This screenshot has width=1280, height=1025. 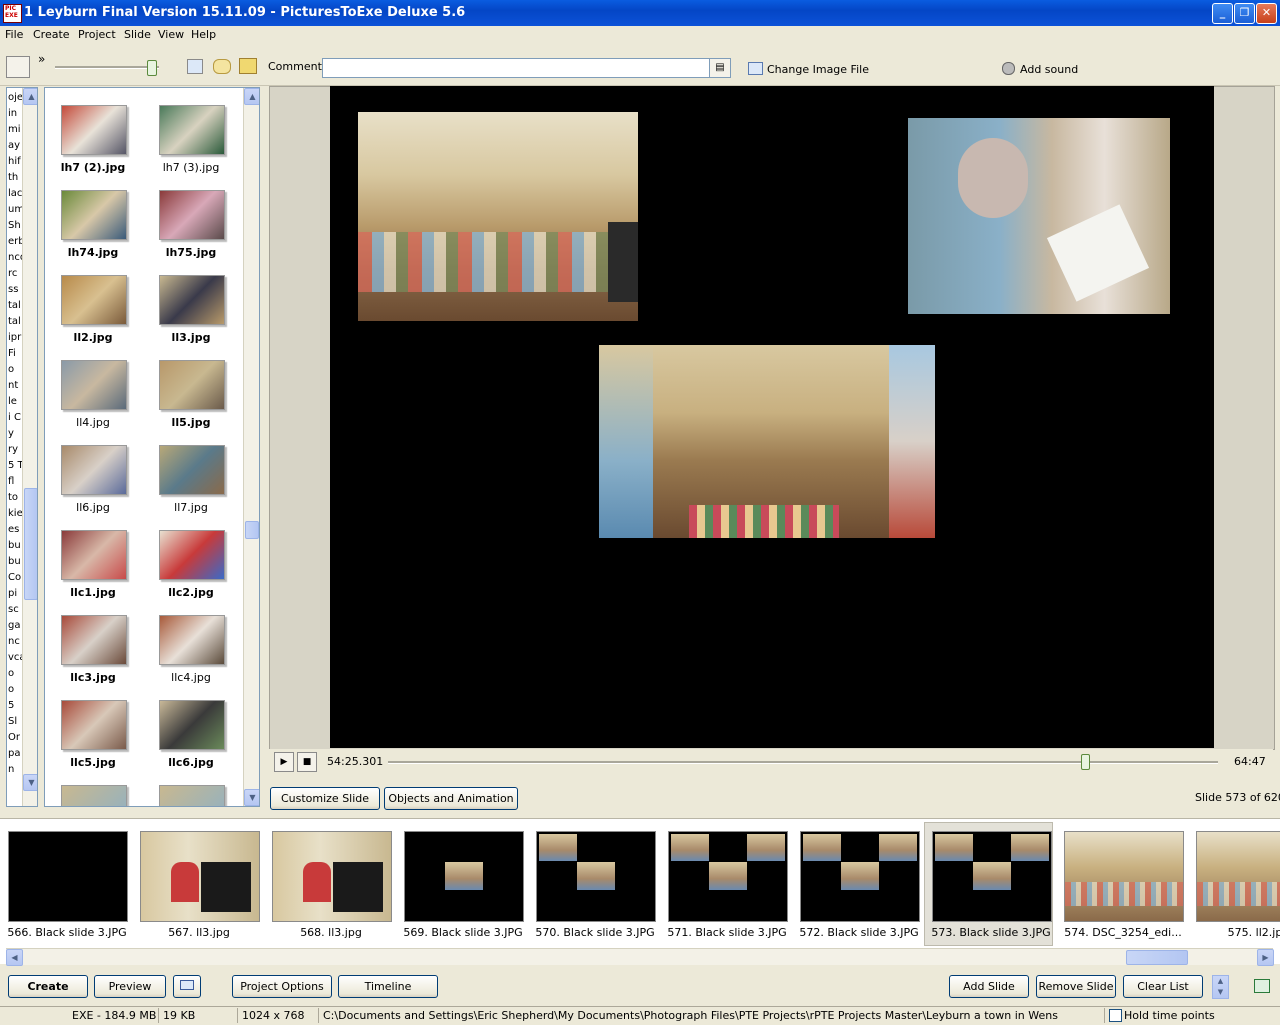 What do you see at coordinates (222, 66) in the screenshot?
I see `open-folder-icon` at bounding box center [222, 66].